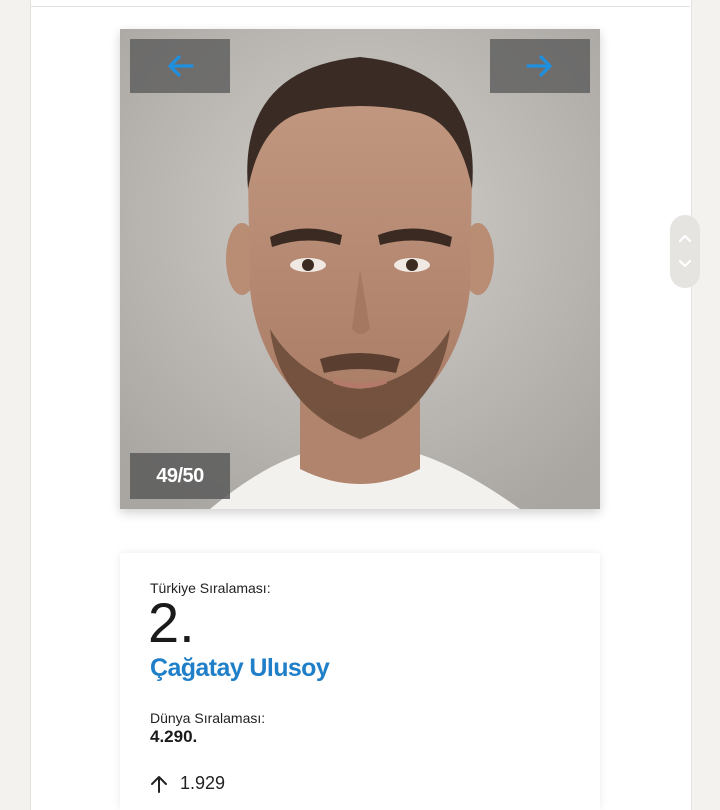 The image size is (720, 810). I want to click on scroll-up-button, so click(685, 238).